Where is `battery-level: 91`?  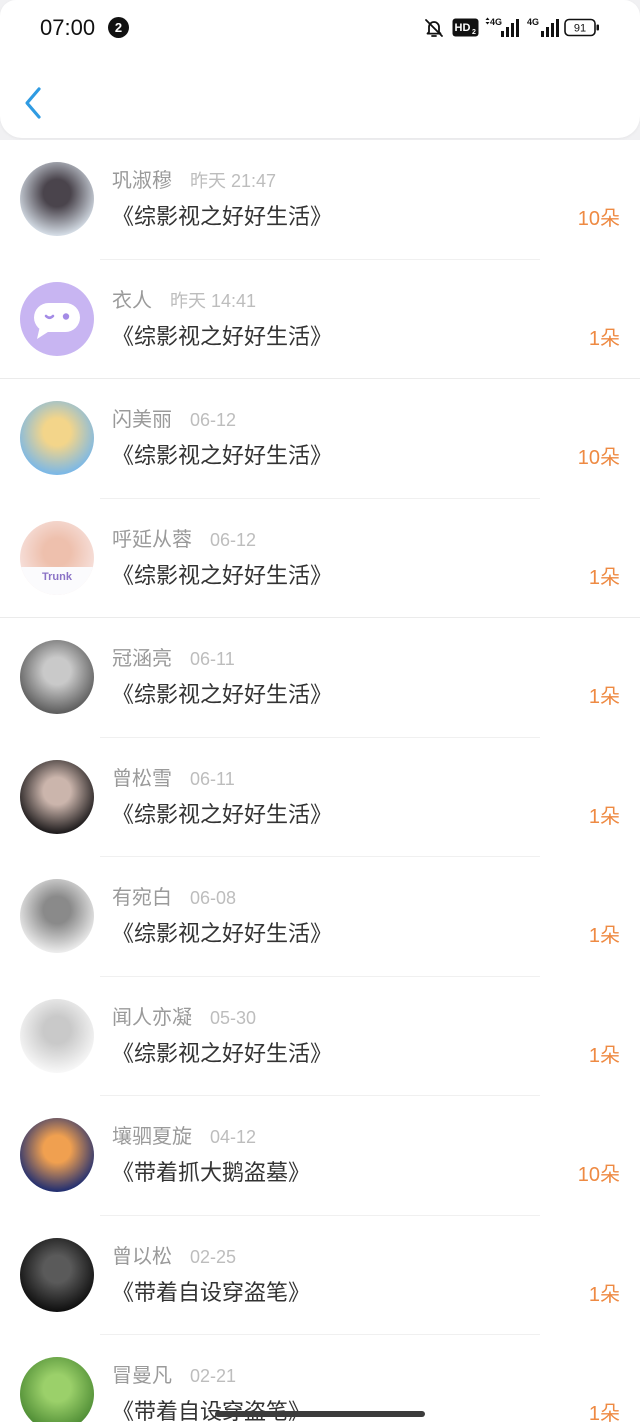 battery-level: 91 is located at coordinates (580, 29).